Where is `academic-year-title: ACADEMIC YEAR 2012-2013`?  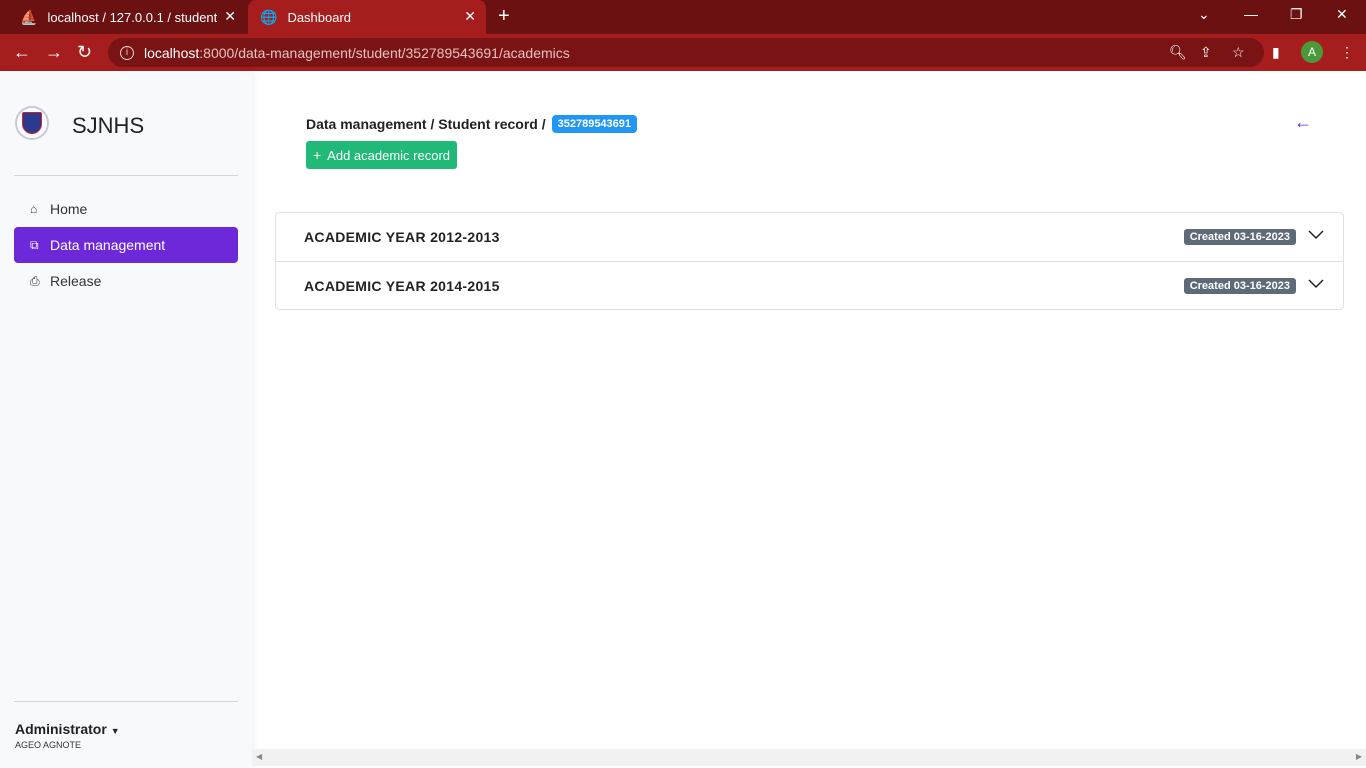 academic-year-title: ACADEMIC YEAR 2012-2013 is located at coordinates (402, 237).